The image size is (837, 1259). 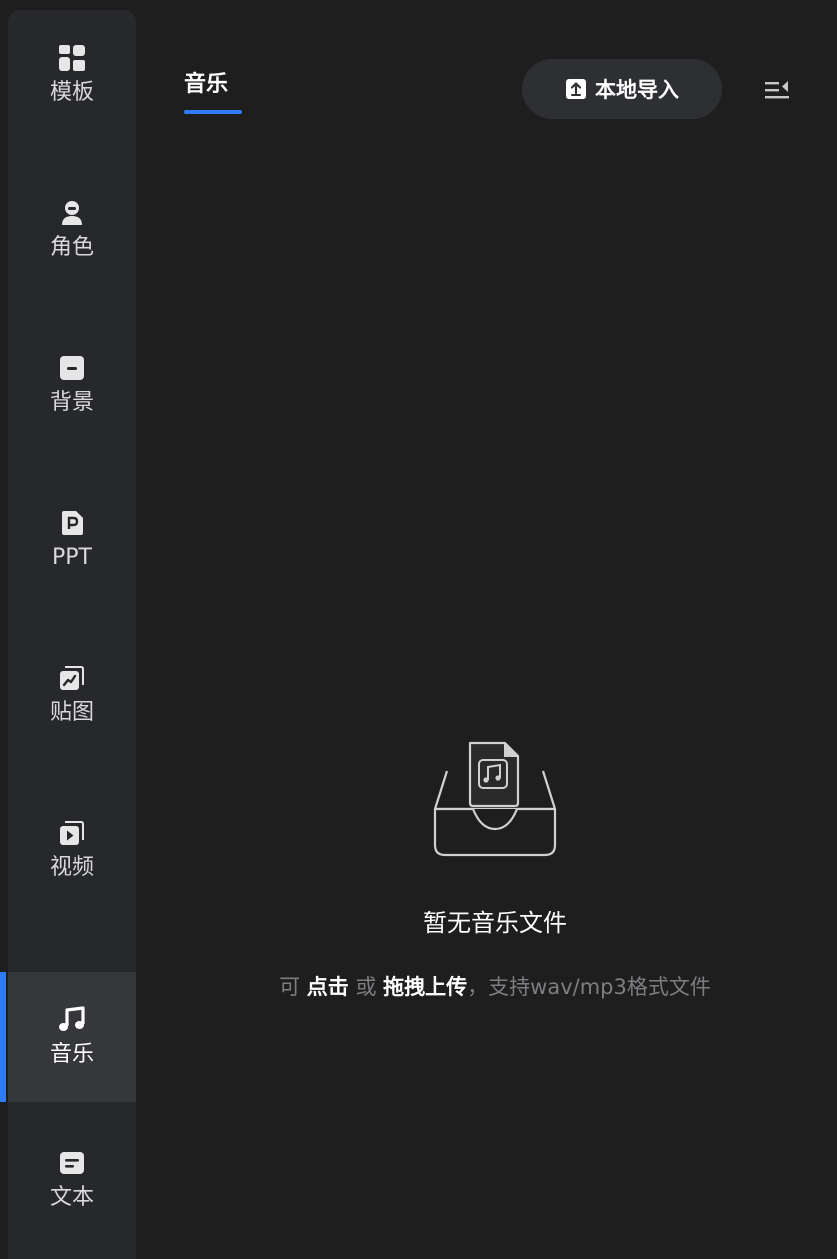 What do you see at coordinates (72, 75) in the screenshot?
I see `sidebar-item-template: 模板` at bounding box center [72, 75].